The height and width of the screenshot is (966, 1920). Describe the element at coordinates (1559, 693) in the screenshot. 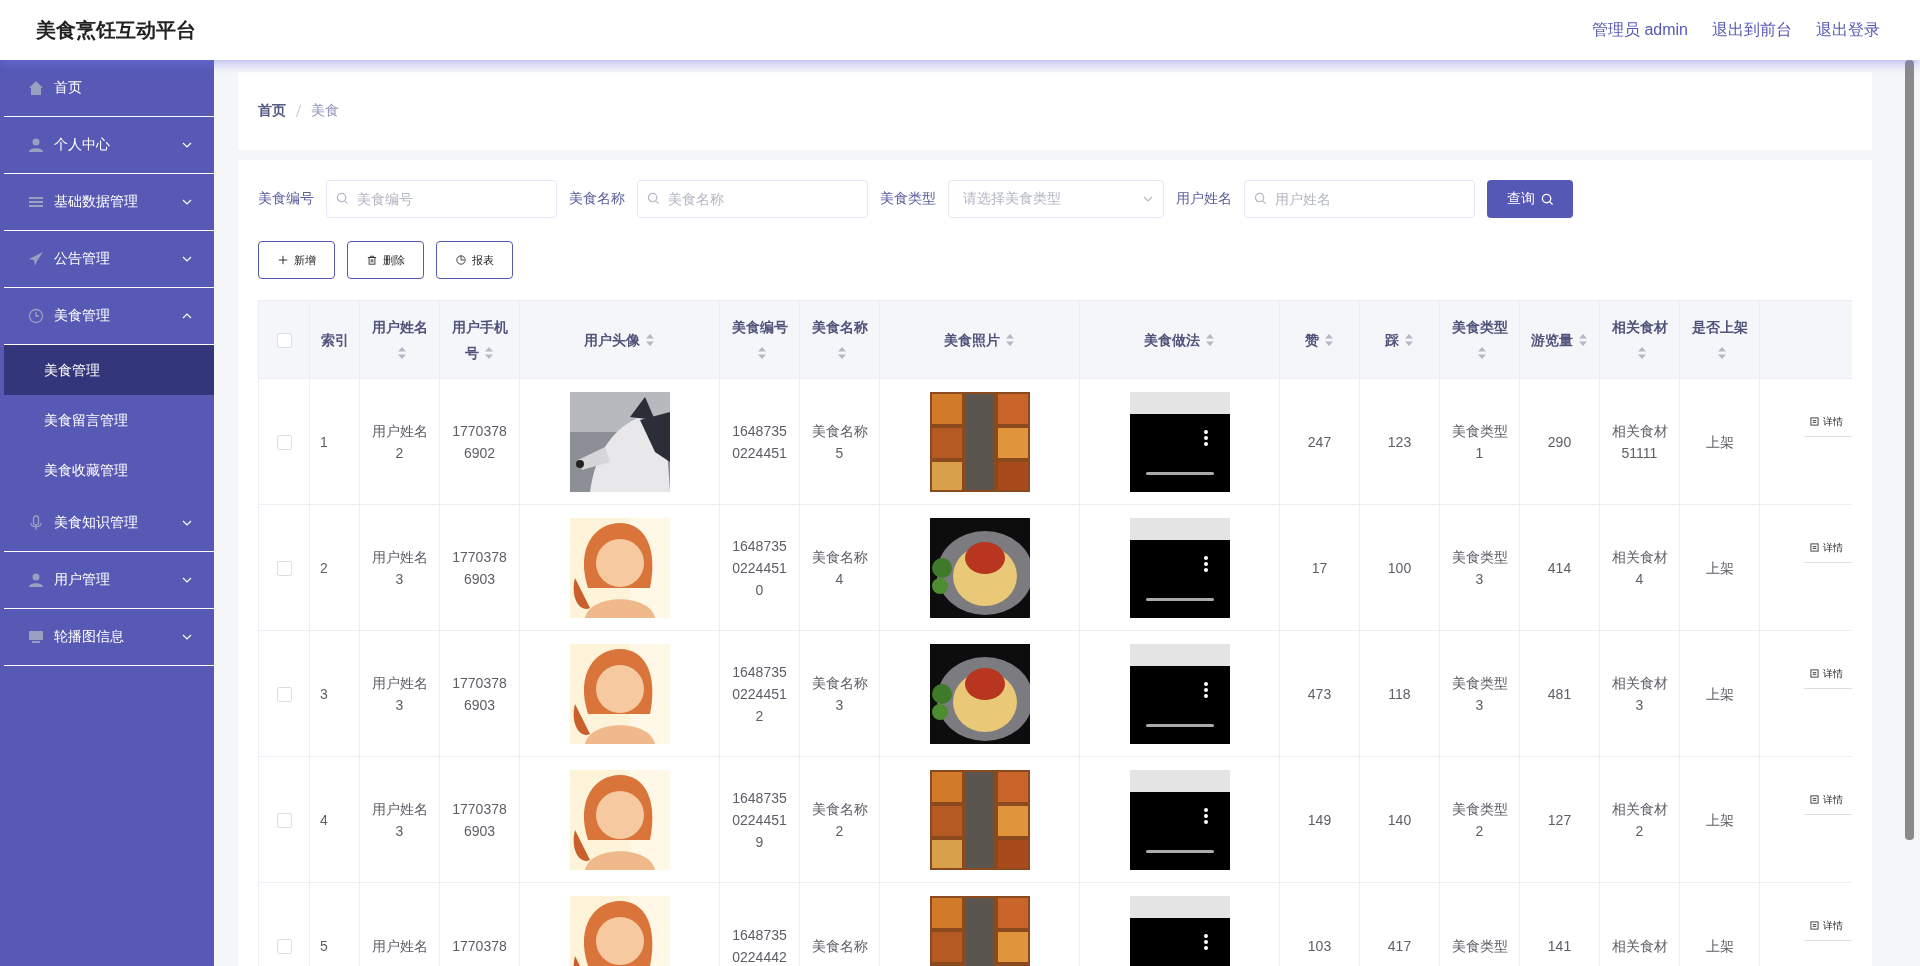

I see `table-cell: 481` at that location.